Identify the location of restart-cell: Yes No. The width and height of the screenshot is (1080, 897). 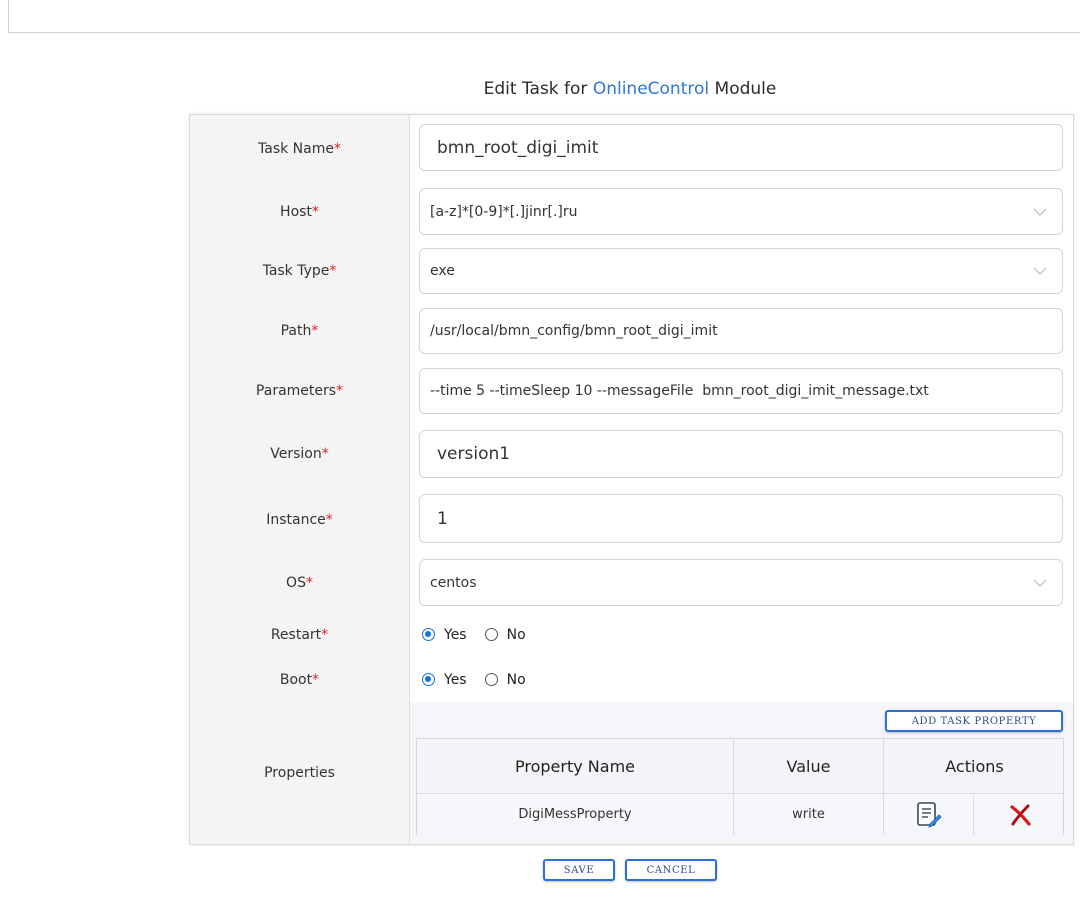
(741, 634).